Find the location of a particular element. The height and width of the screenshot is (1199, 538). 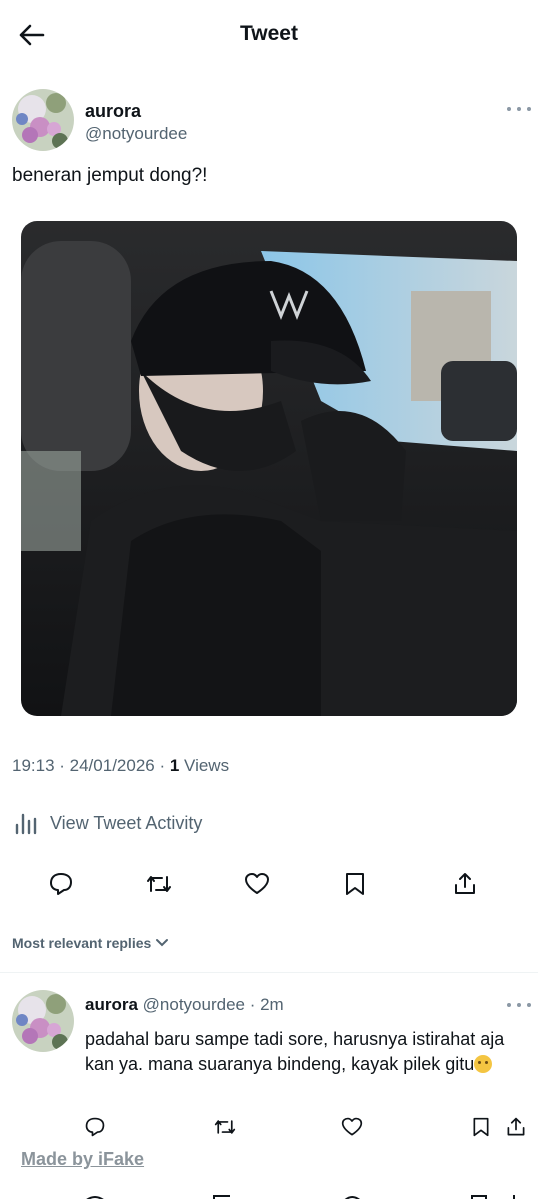

more-options-button is located at coordinates (519, 109).